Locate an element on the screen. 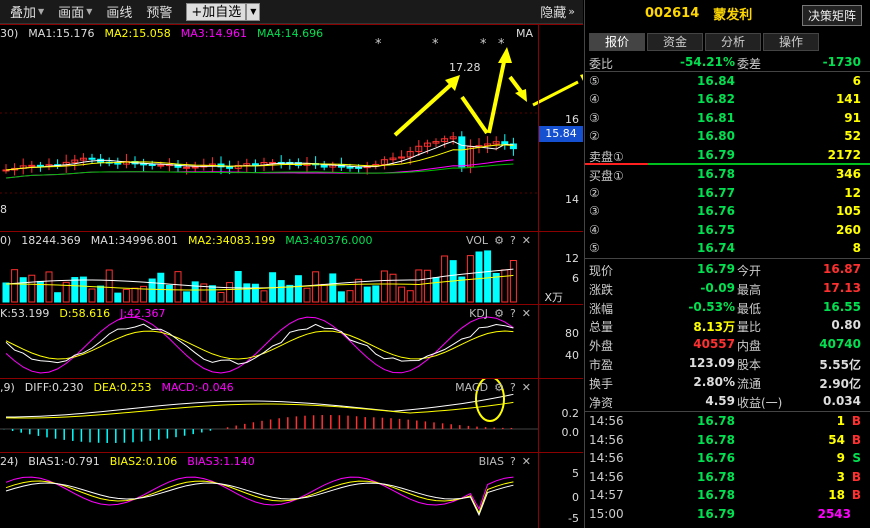 The height and width of the screenshot is (528, 870). macd-controls: MACD ⚙ ? ✕ is located at coordinates (493, 387).